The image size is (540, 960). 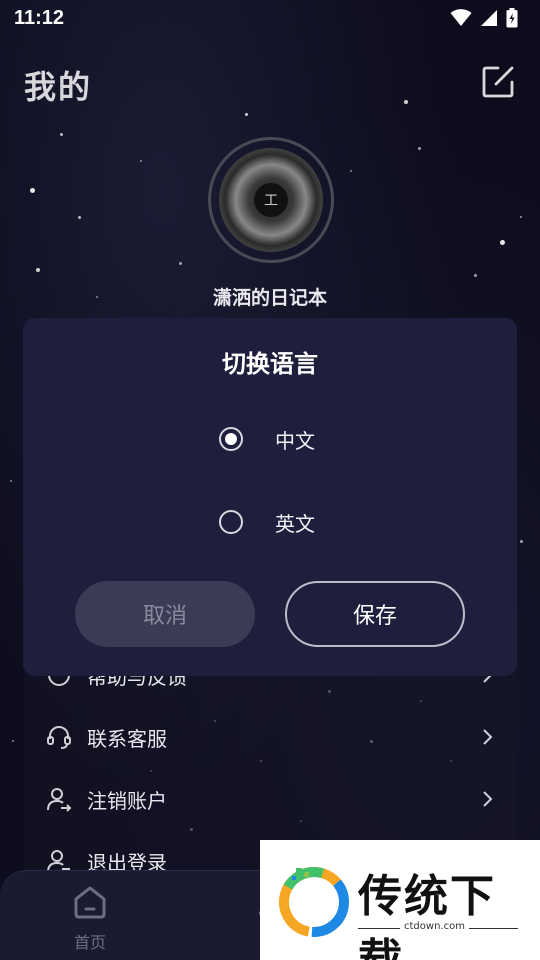 What do you see at coordinates (270, 18) in the screenshot?
I see `status-bar: 11:12` at bounding box center [270, 18].